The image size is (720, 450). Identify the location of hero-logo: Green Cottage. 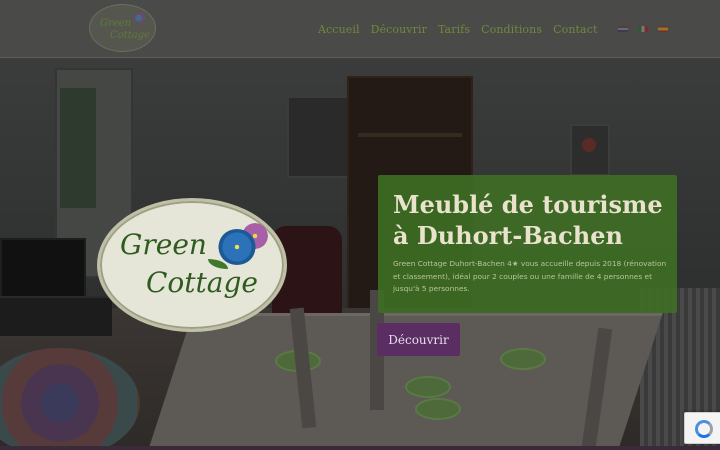
(192, 265).